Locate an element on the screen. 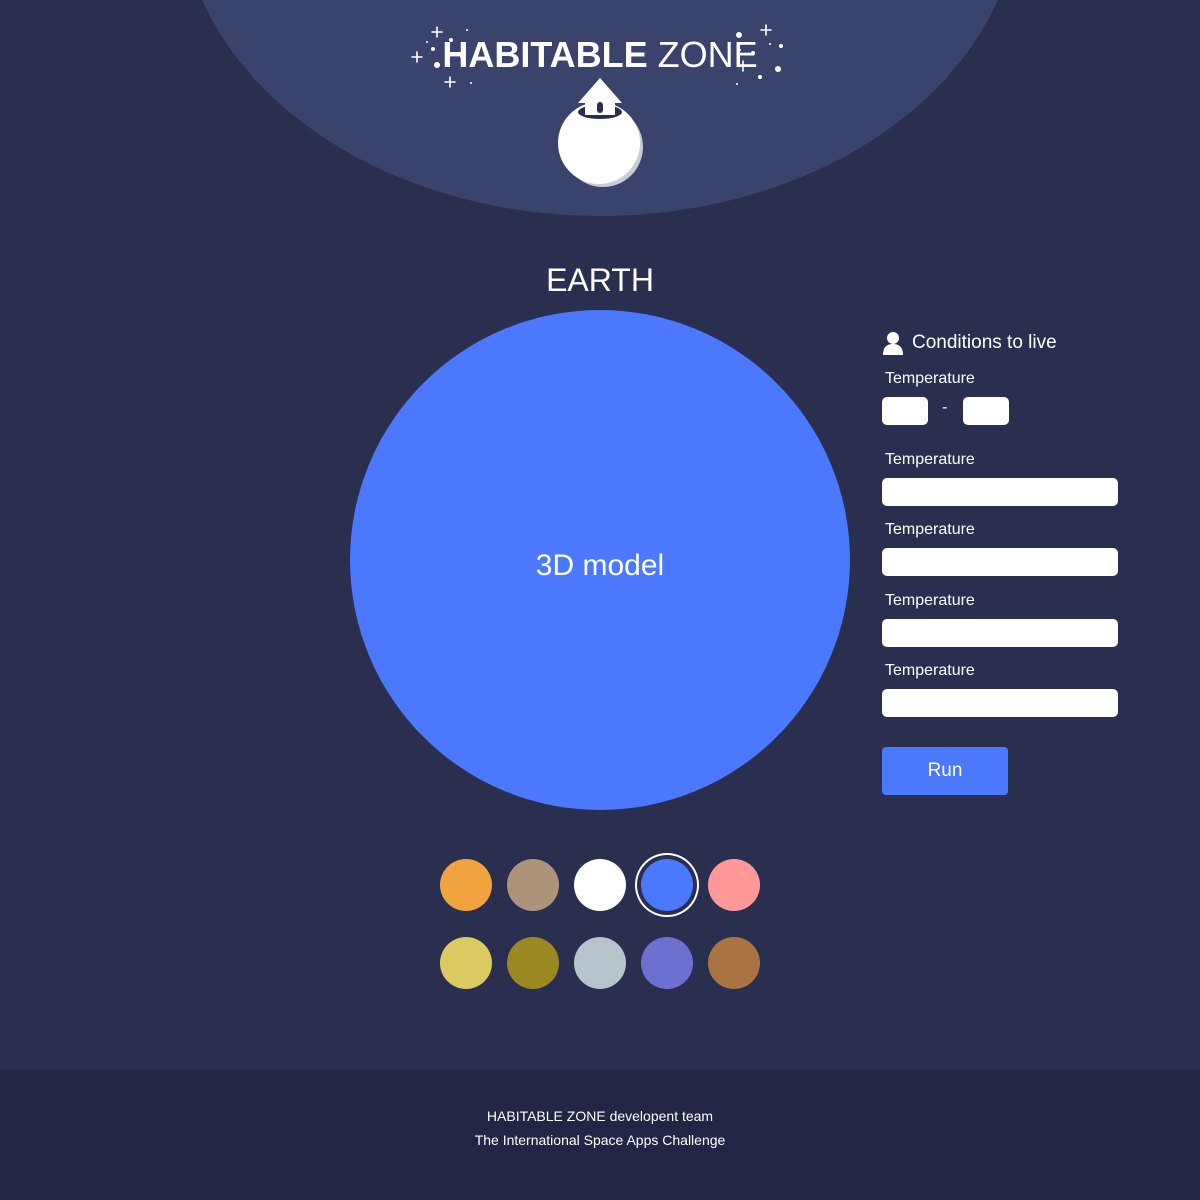  footer-team-bold: HABITABLE is located at coordinates (524, 1116).